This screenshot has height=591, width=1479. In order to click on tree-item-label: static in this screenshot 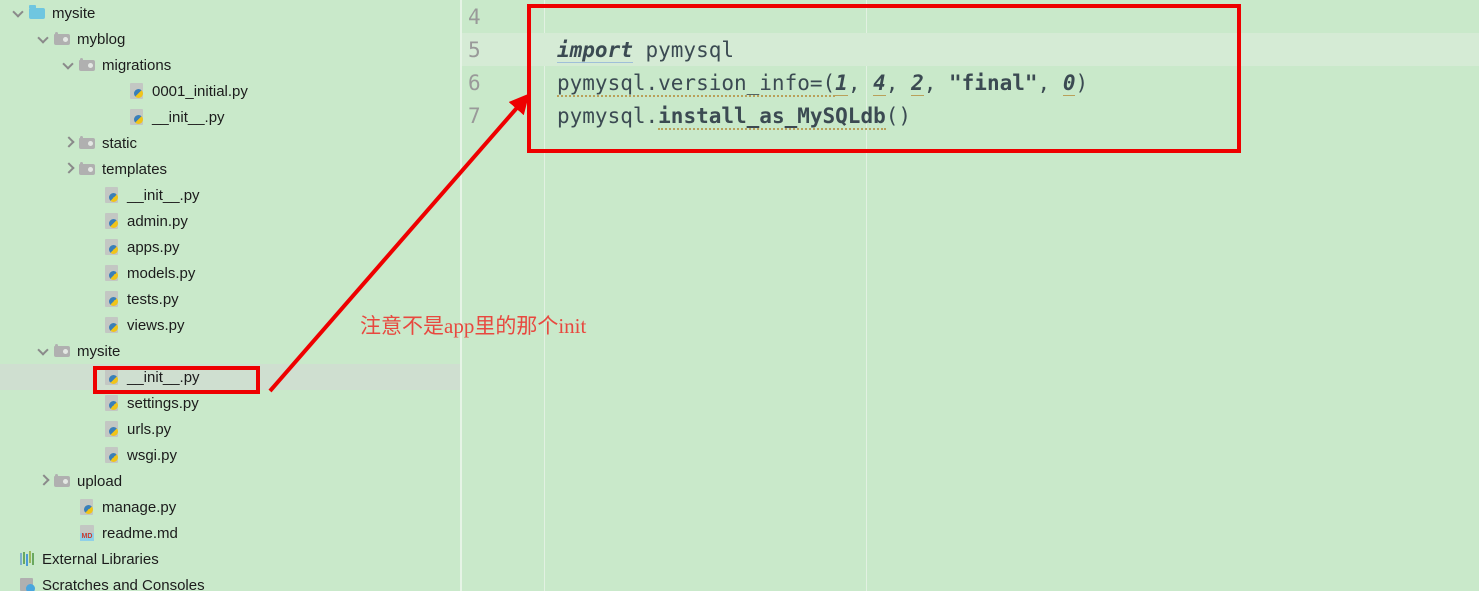, I will do `click(120, 143)`.